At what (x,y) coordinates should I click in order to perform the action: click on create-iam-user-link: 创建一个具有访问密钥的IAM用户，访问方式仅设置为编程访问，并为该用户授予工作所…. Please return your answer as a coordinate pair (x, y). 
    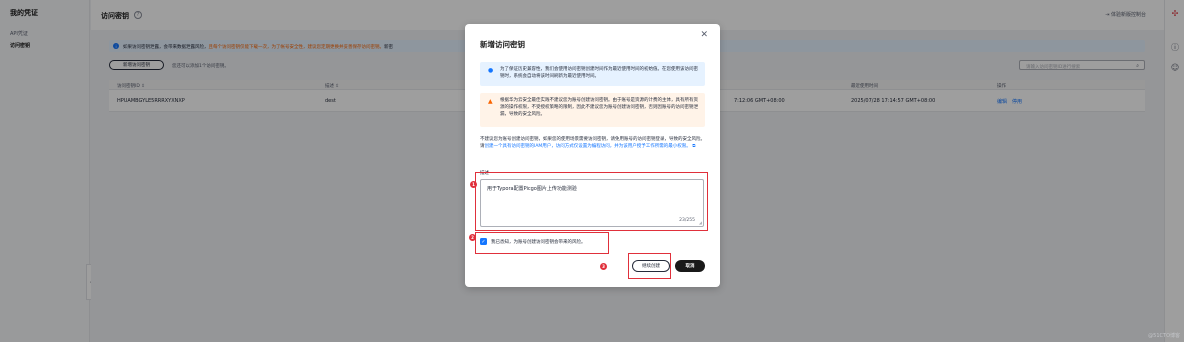
    Looking at the image, I should click on (588, 146).